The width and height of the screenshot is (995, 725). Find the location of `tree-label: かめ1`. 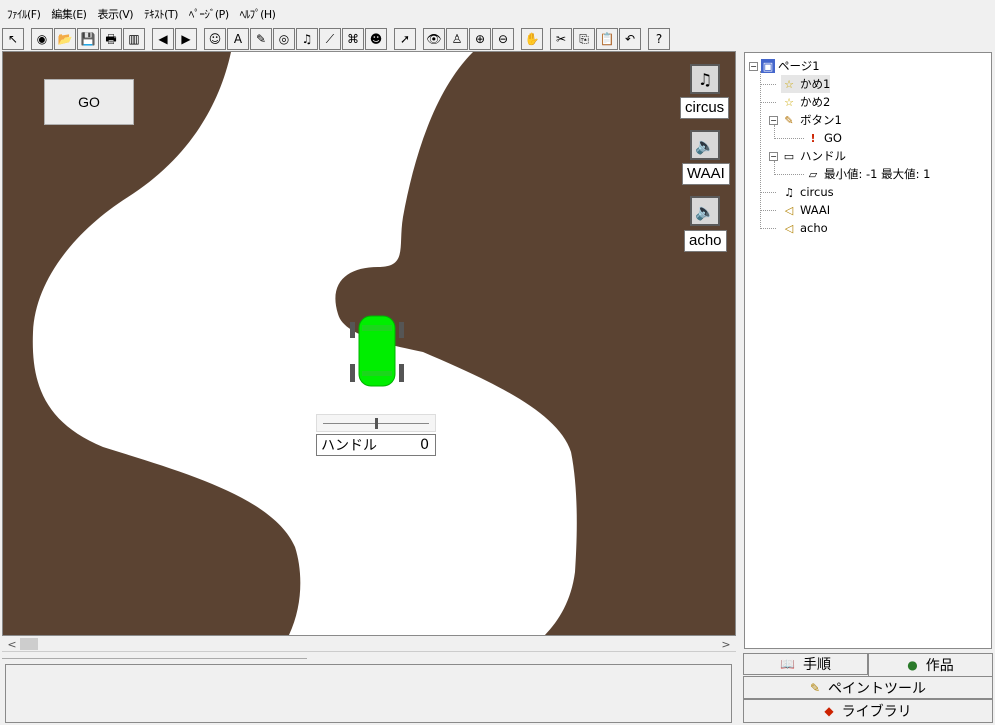

tree-label: かめ1 is located at coordinates (815, 84).